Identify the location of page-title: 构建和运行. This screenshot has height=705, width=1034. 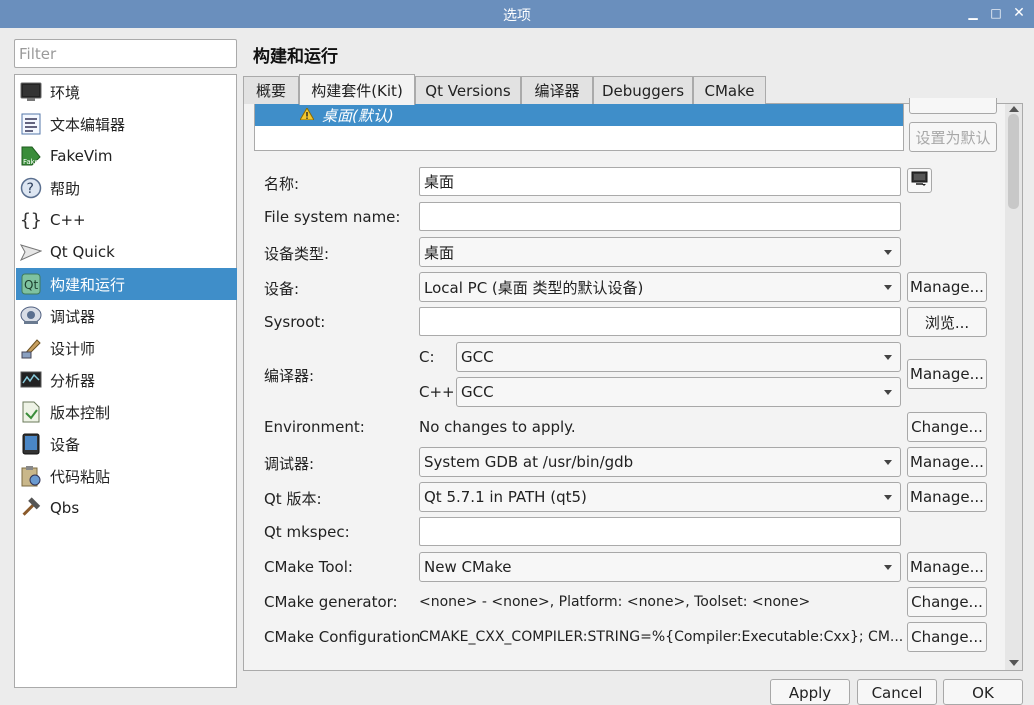
(295, 57).